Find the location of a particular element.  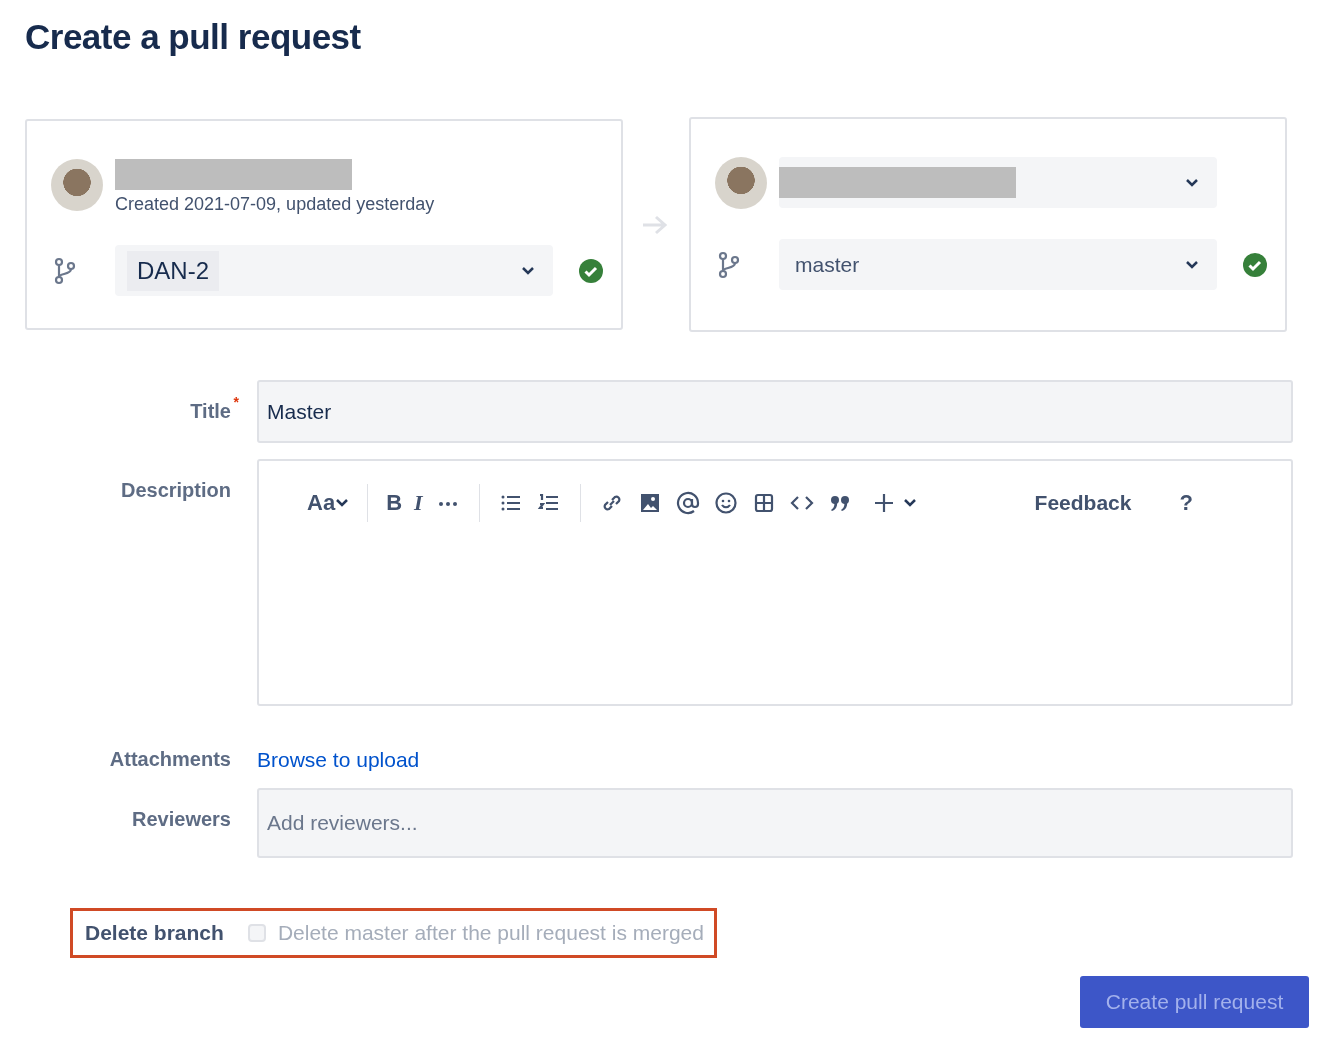

required-marker: * is located at coordinates (236, 402).